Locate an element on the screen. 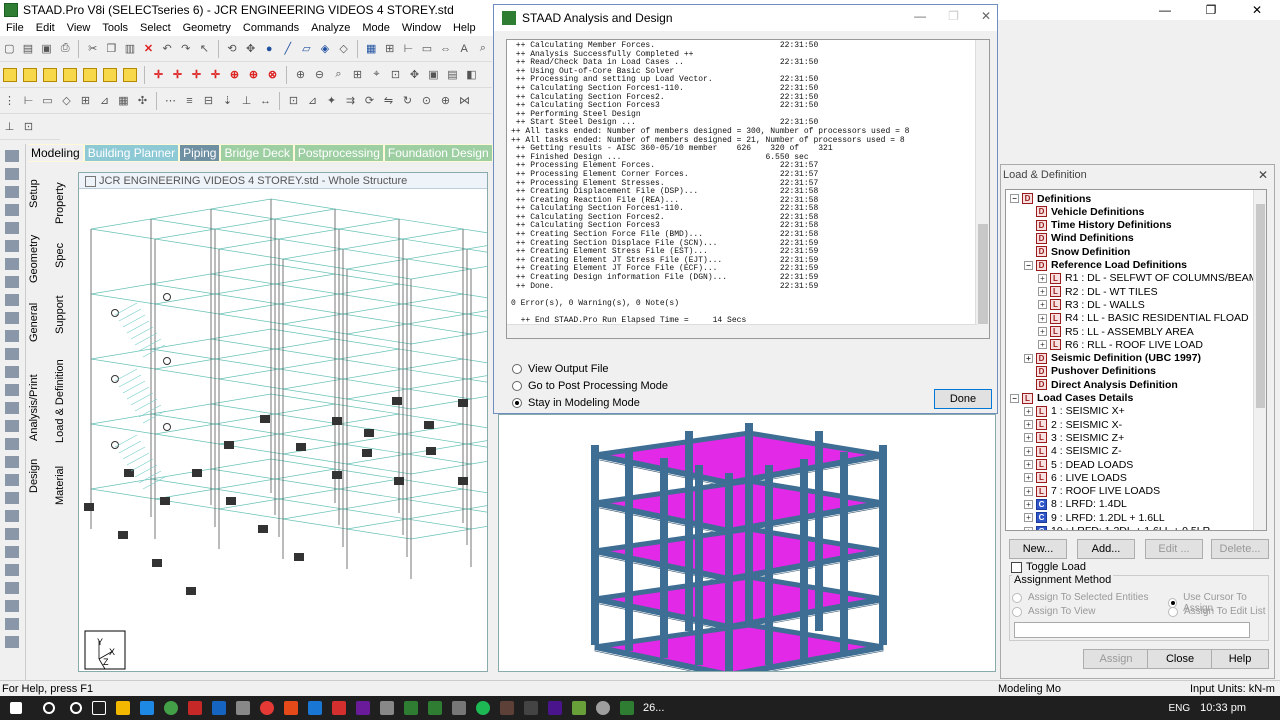 This screenshot has width=1280, height=720. rendered-3d-view is located at coordinates (747, 543).